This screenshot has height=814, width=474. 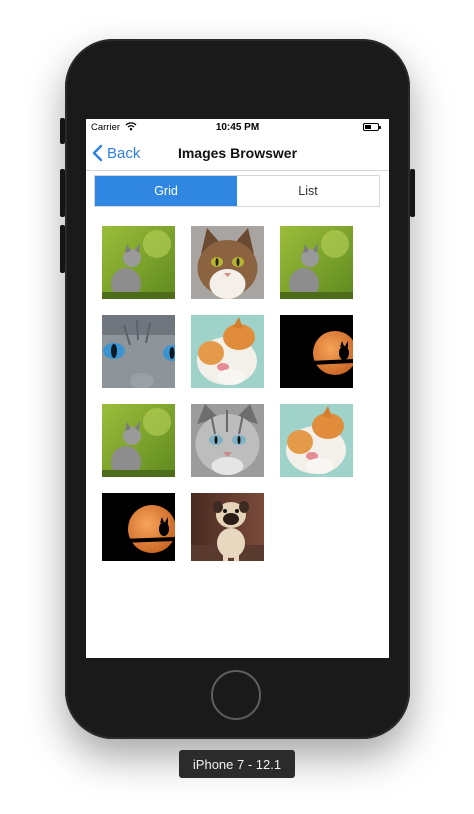 What do you see at coordinates (412, 193) in the screenshot?
I see `power-button` at bounding box center [412, 193].